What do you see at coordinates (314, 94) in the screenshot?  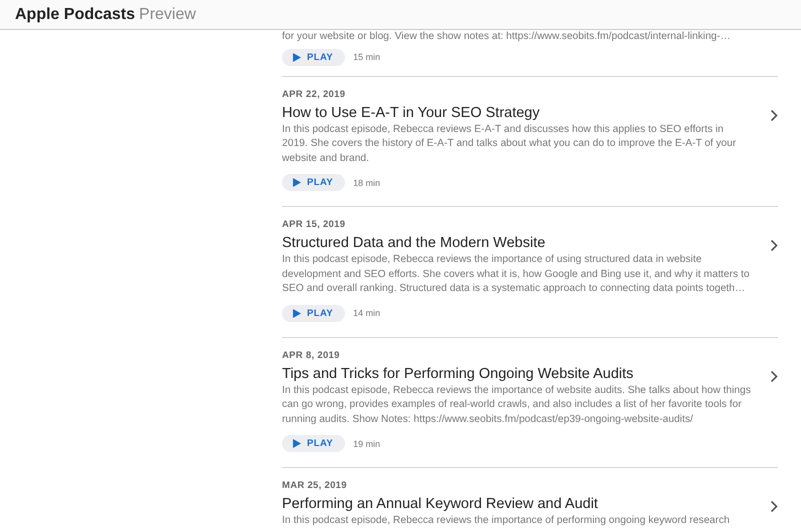 I see `episode-date: APR 22, 2019` at bounding box center [314, 94].